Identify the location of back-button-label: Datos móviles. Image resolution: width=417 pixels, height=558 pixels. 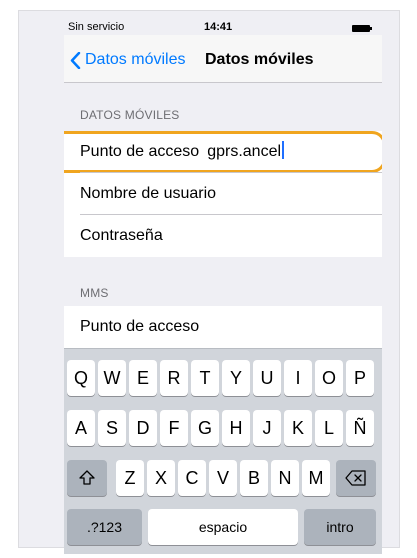
(135, 59).